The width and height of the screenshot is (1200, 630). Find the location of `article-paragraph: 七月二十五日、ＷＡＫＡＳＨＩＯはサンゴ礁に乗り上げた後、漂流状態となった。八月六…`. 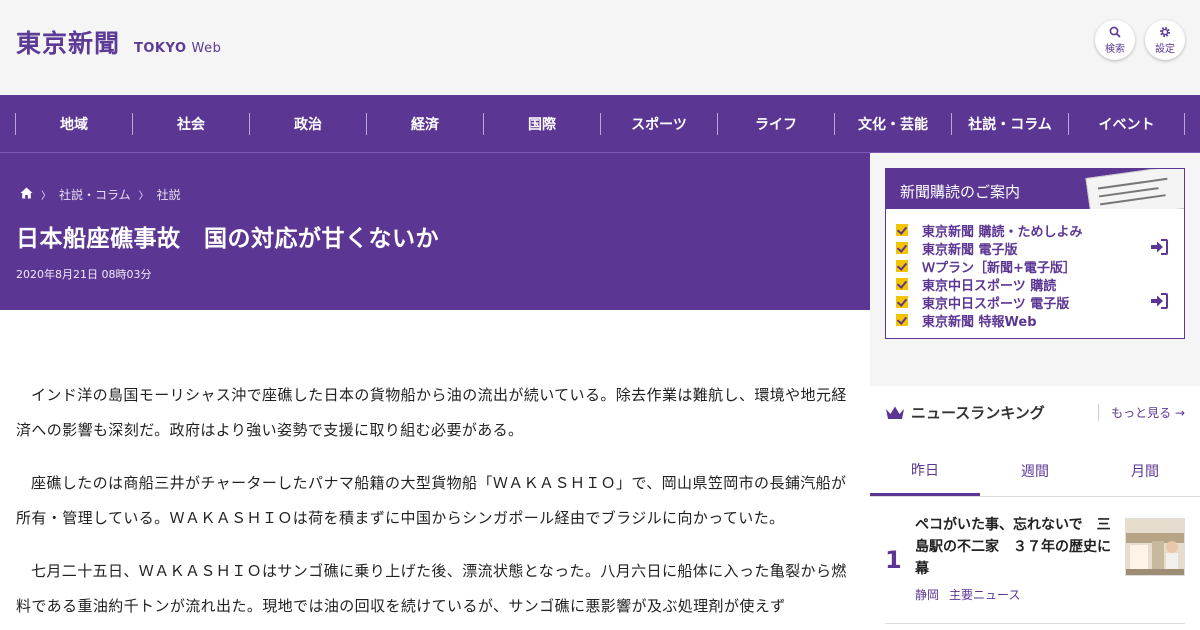

article-paragraph: 七月二十五日、ＷＡＫＡＳＨＩＯはサンゴ礁に乗り上げた後、漂流状態となった。八月六… is located at coordinates (431, 588).